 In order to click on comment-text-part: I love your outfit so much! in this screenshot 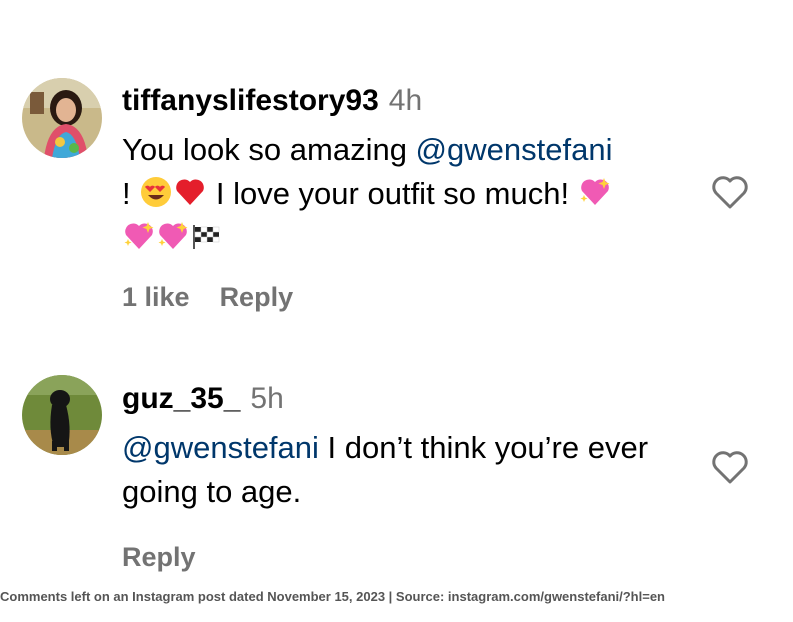, I will do `click(392, 193)`.